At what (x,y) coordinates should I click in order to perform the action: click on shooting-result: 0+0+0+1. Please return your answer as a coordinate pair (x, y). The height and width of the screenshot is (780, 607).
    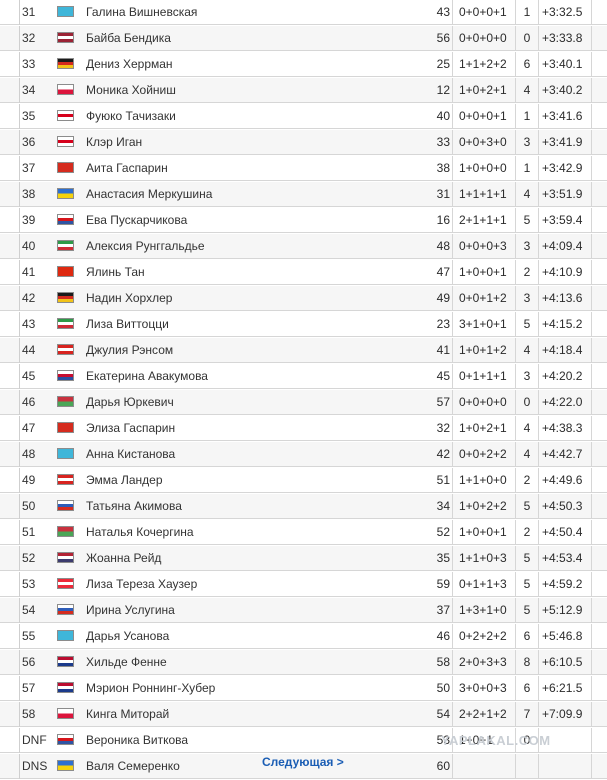
    Looking at the image, I should click on (483, 12).